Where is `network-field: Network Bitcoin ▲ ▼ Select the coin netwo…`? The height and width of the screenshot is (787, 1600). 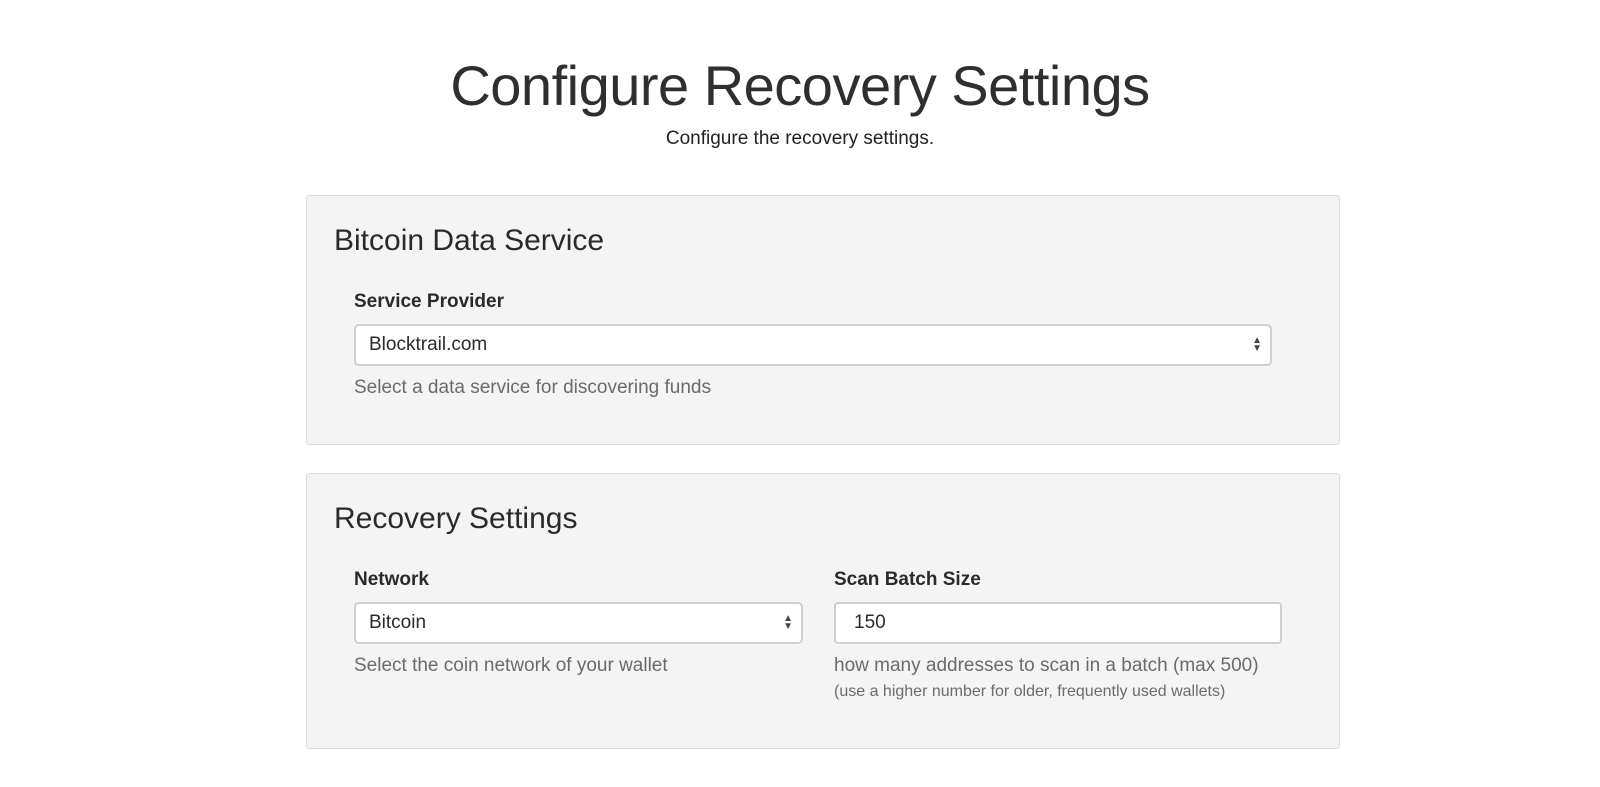
network-field: Network Bitcoin ▲ ▼ Select the coin netwo… is located at coordinates (578, 623).